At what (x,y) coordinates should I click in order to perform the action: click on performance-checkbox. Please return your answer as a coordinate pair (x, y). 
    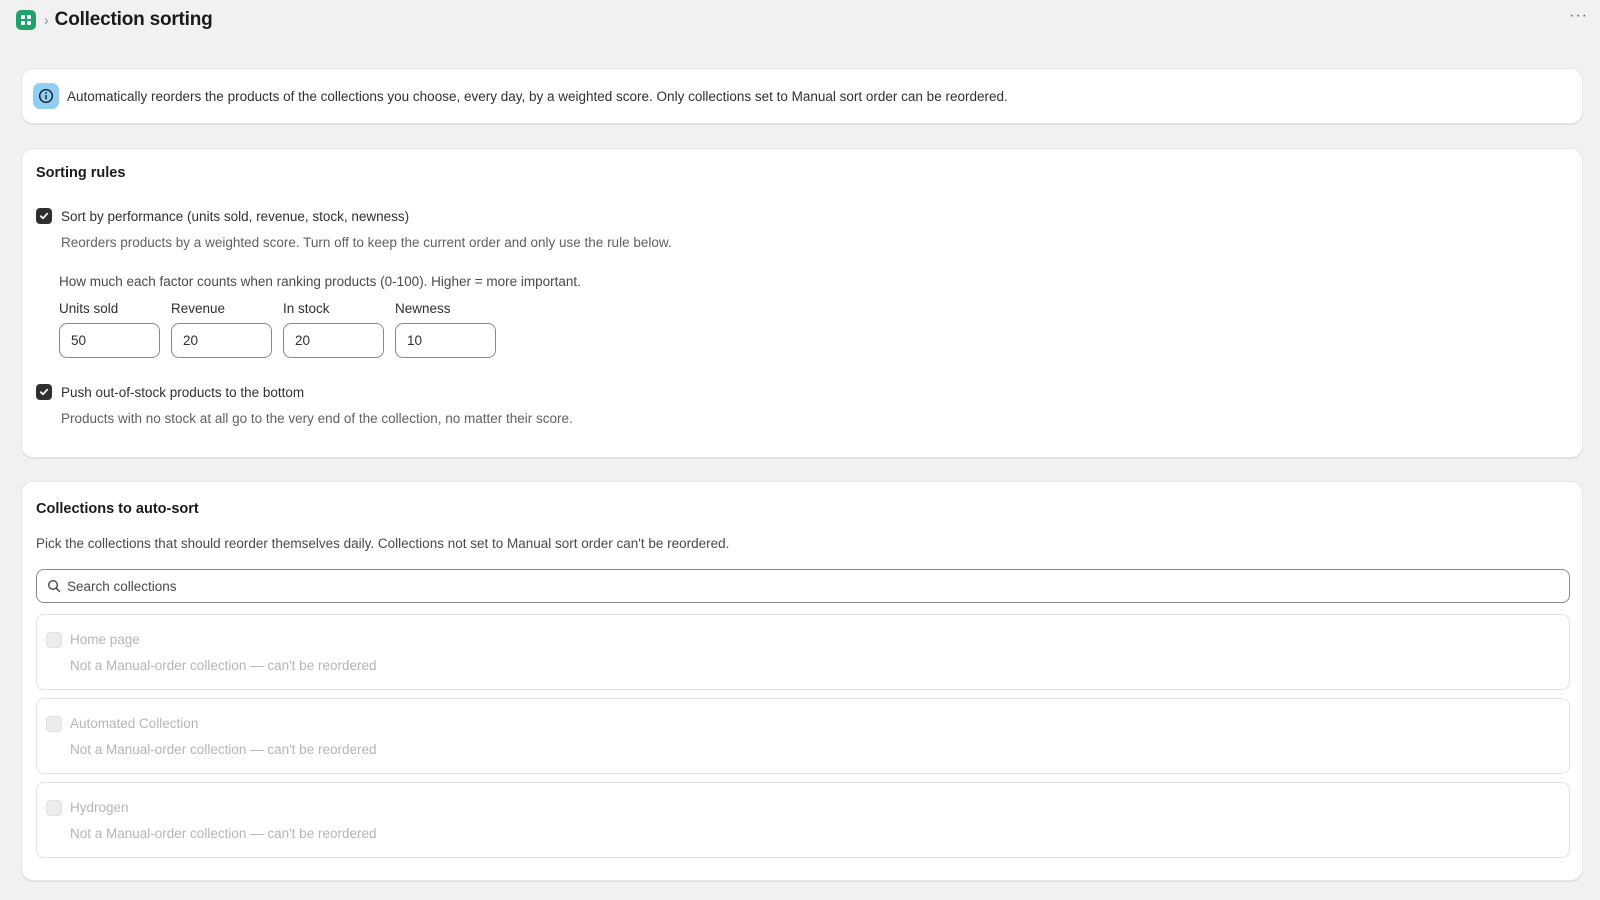
    Looking at the image, I should click on (44, 216).